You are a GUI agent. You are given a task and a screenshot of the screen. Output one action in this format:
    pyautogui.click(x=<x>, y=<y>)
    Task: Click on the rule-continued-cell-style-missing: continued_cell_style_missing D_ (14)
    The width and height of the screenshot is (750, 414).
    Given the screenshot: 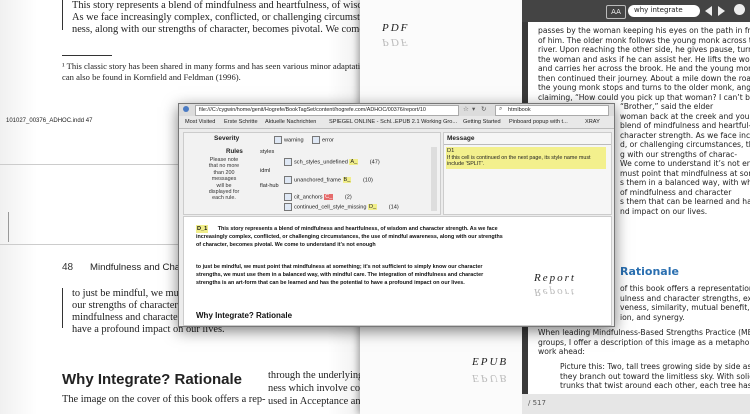 What is the action you would take?
    pyautogui.click(x=341, y=207)
    